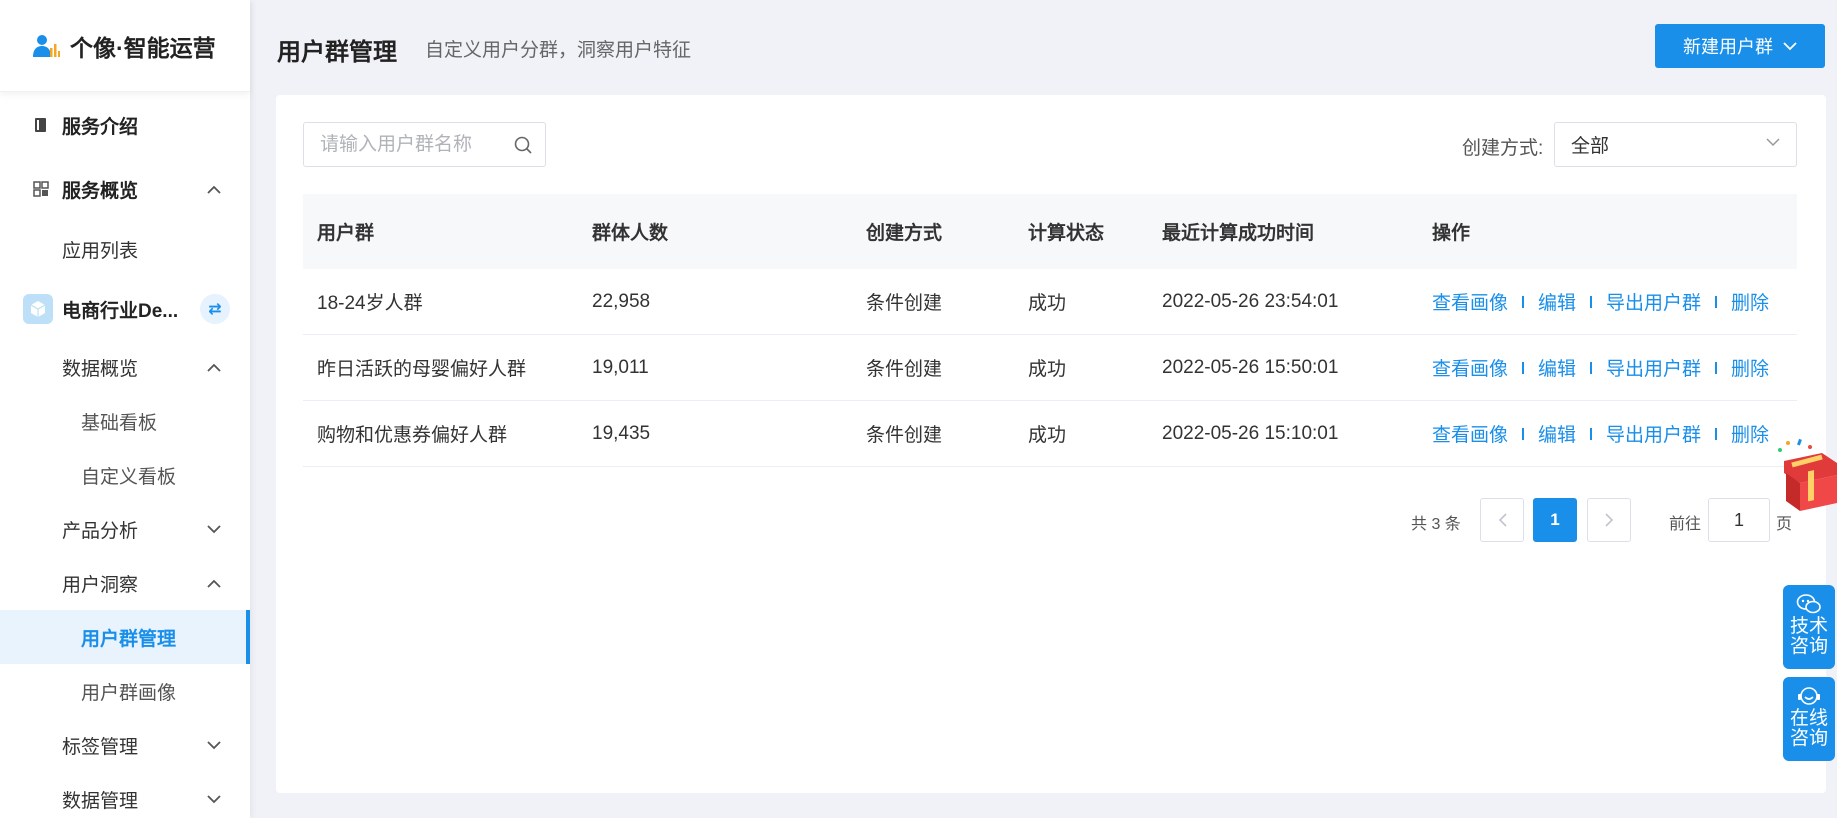 Image resolution: width=1837 pixels, height=818 pixels. Describe the element at coordinates (40, 125) in the screenshot. I see `book-icon` at that location.